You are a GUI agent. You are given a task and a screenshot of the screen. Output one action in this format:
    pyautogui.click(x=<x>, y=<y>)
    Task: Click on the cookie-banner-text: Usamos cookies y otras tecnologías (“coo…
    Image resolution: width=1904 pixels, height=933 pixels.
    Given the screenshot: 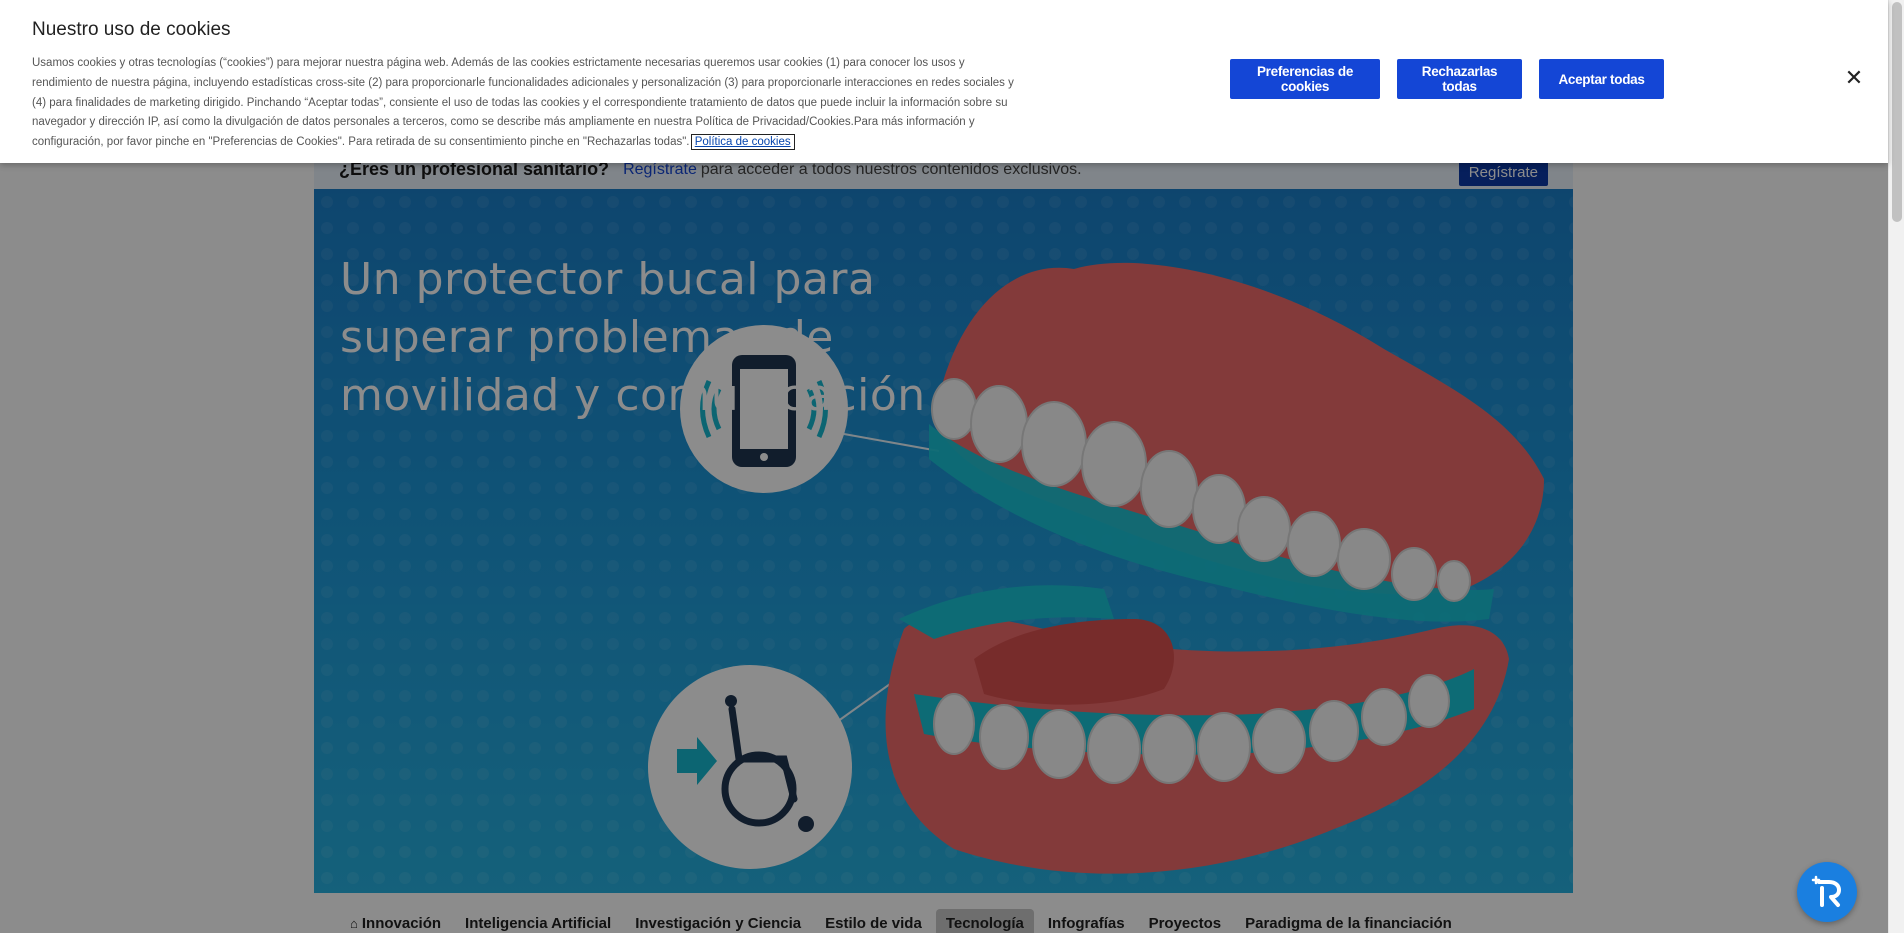 What is the action you would take?
    pyautogui.click(x=527, y=103)
    